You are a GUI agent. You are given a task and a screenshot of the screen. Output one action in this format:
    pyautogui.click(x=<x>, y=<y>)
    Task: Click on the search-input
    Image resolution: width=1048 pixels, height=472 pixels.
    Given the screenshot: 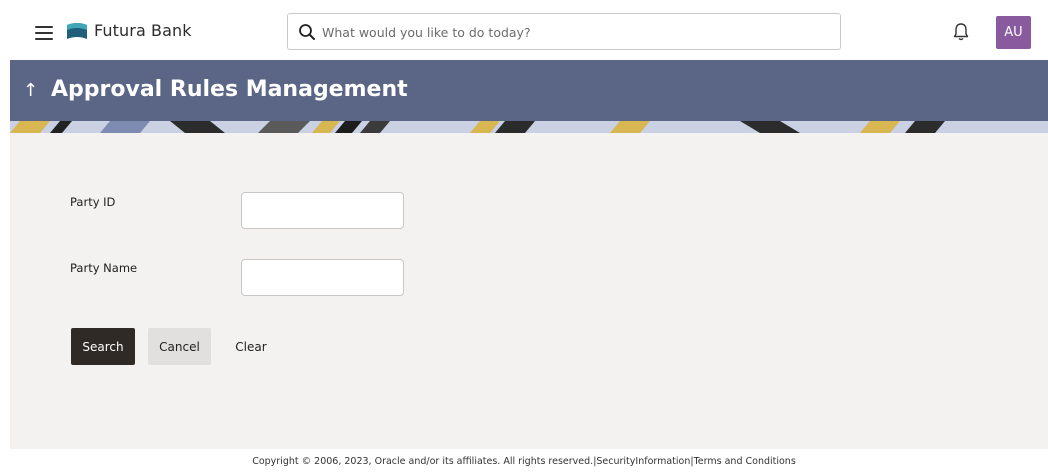 What is the action you would take?
    pyautogui.click(x=572, y=32)
    